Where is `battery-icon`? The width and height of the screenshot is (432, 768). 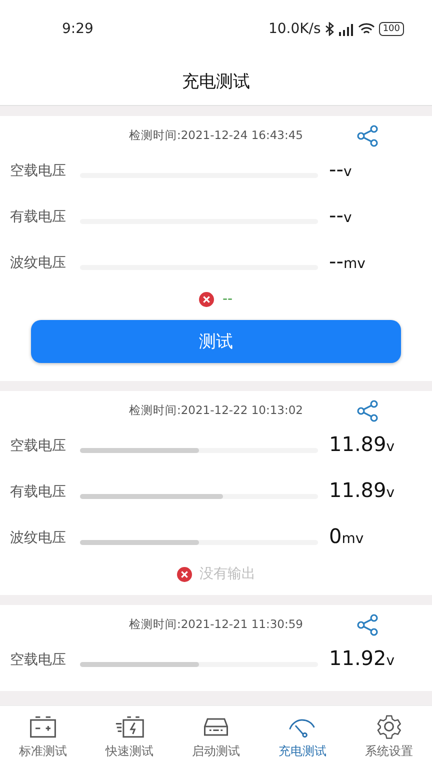 battery-icon is located at coordinates (43, 726).